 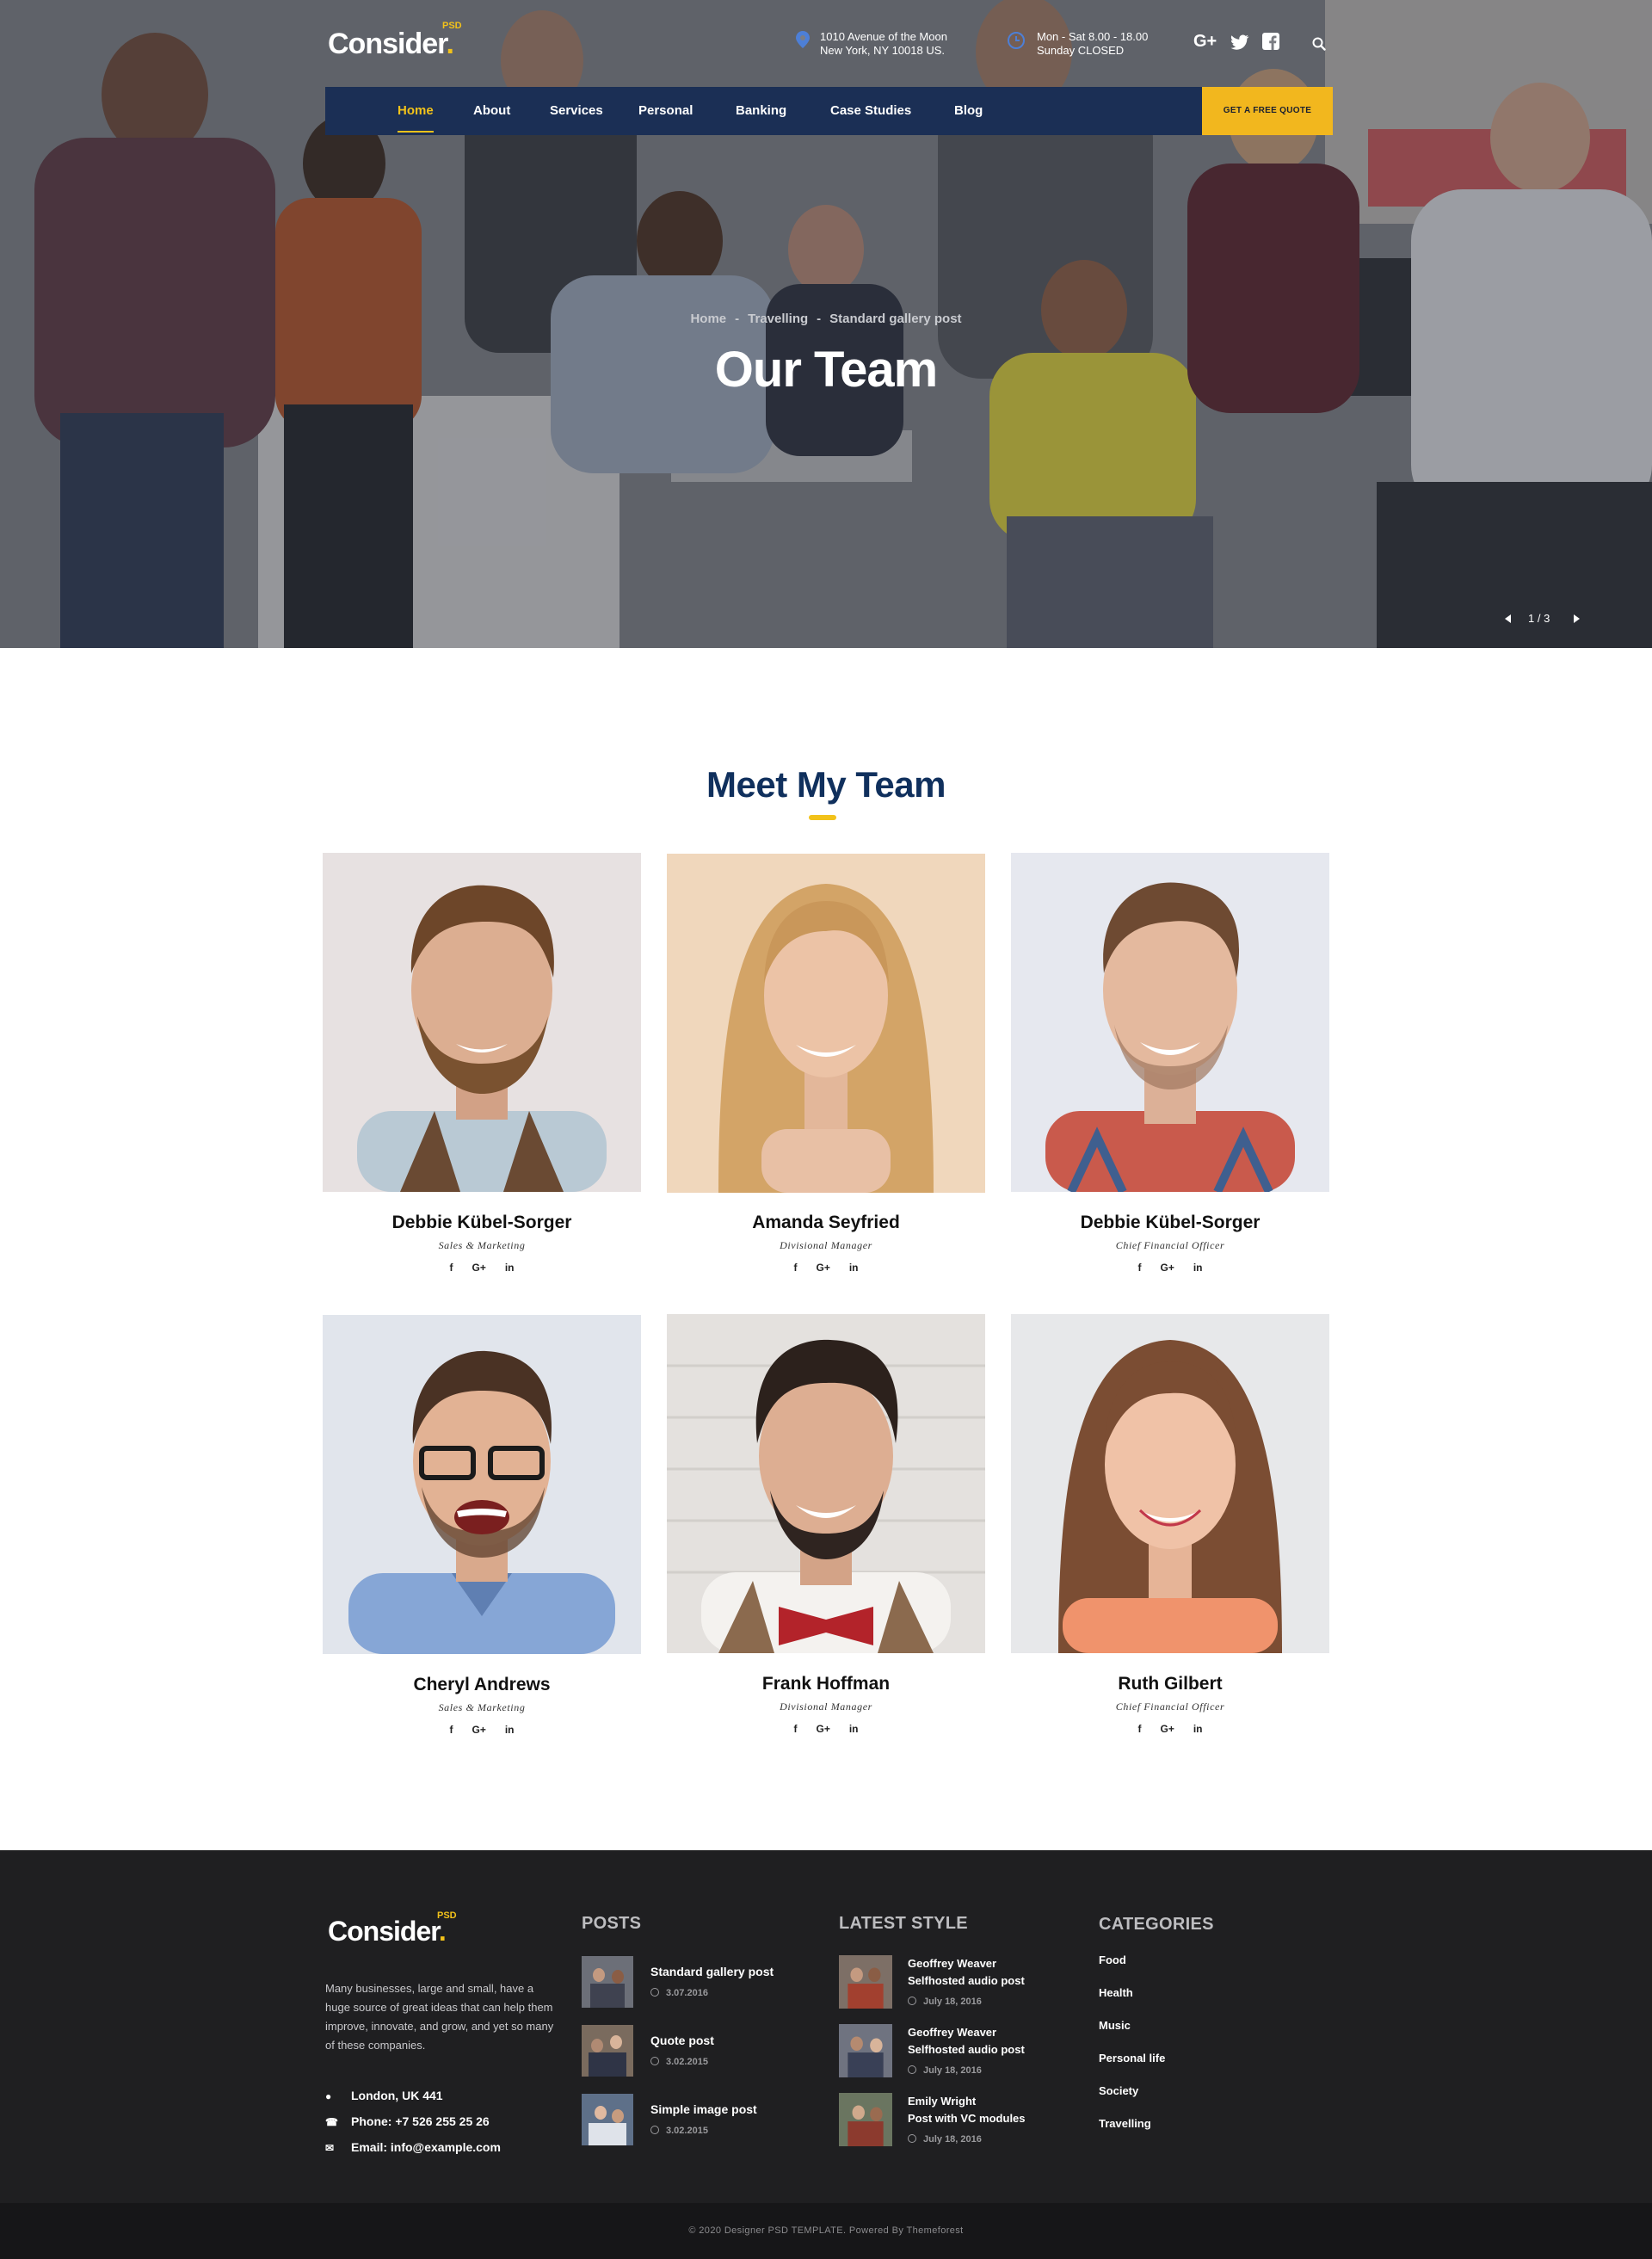 What do you see at coordinates (826, 319) in the screenshot?
I see `breadcrumb: Home - Travelling - Standard gallery post` at bounding box center [826, 319].